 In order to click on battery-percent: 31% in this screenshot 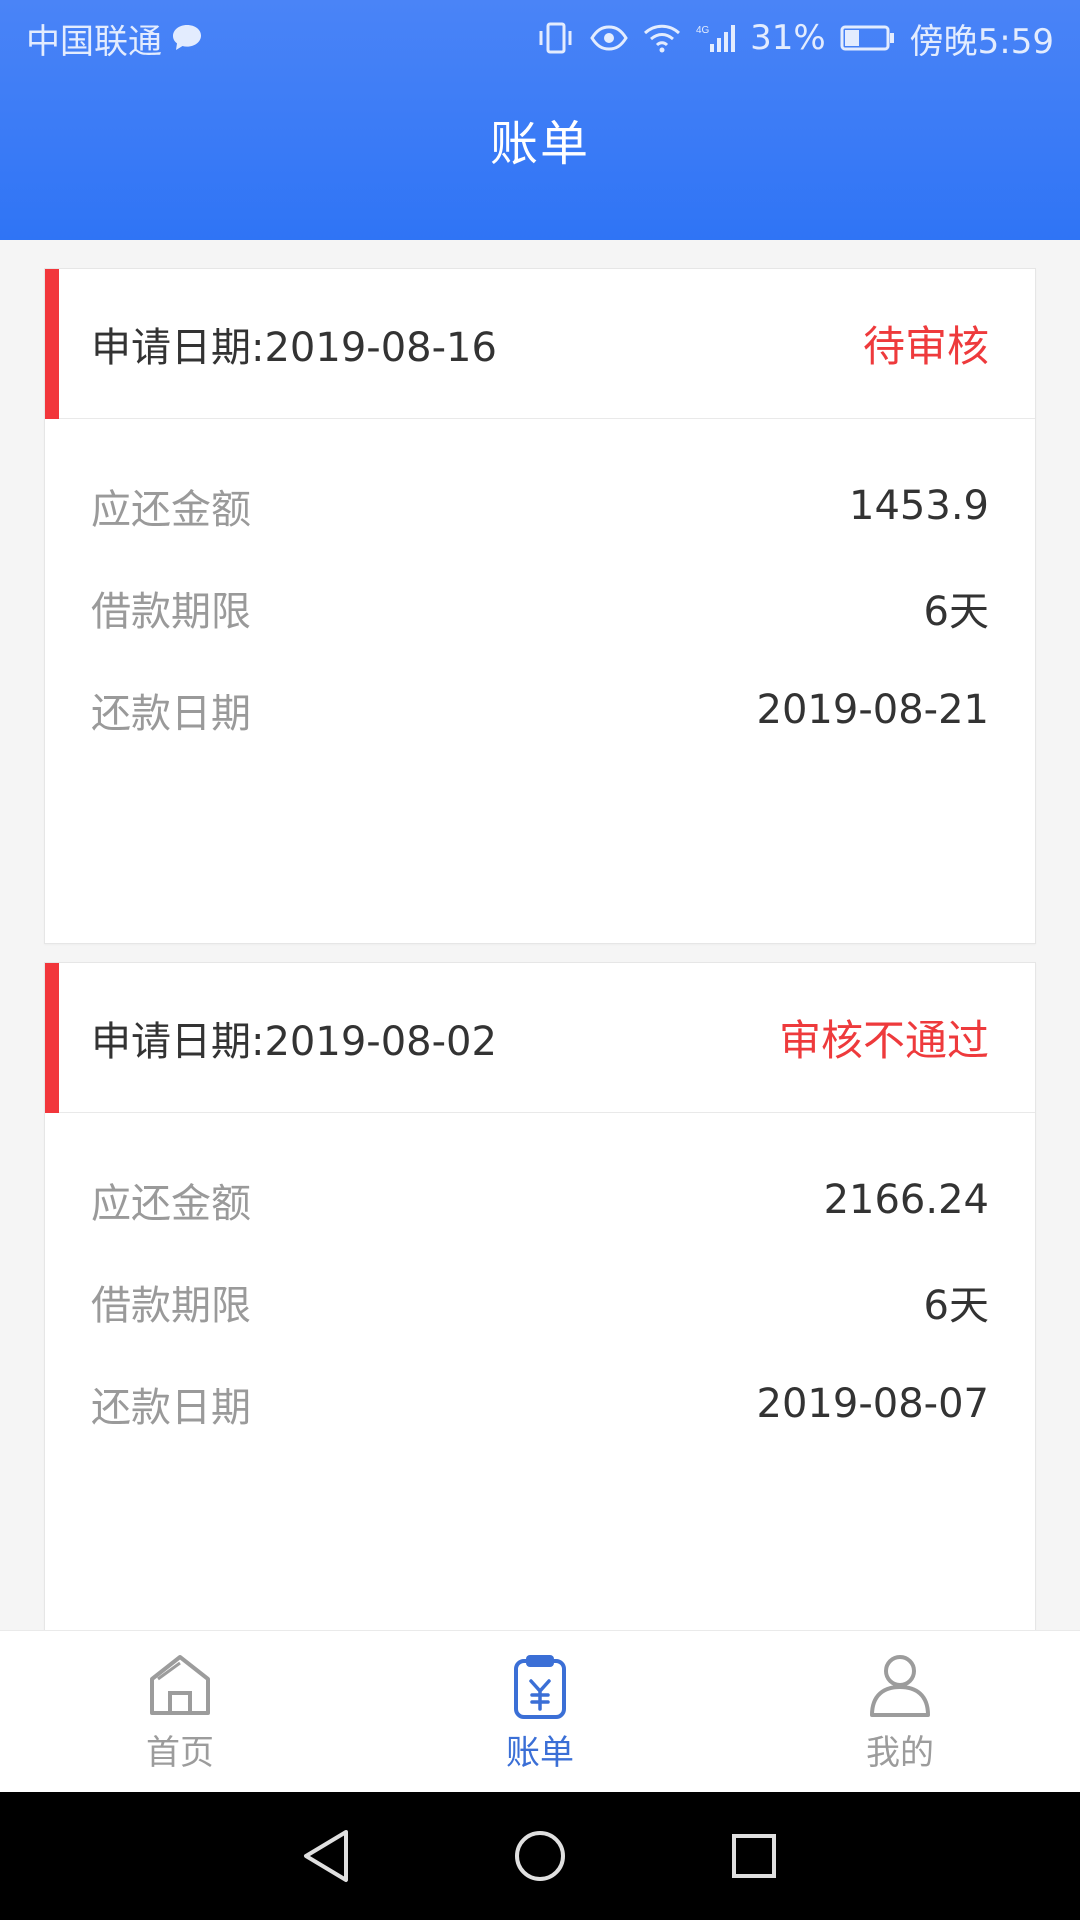, I will do `click(788, 38)`.